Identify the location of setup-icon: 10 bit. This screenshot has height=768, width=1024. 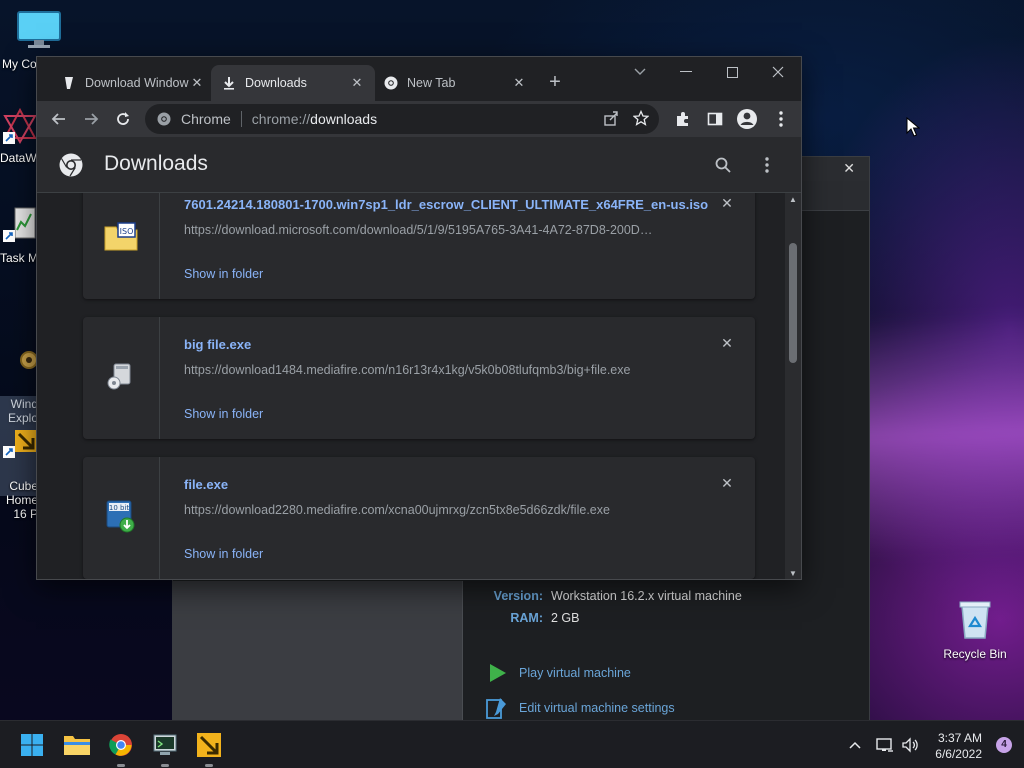
(121, 518).